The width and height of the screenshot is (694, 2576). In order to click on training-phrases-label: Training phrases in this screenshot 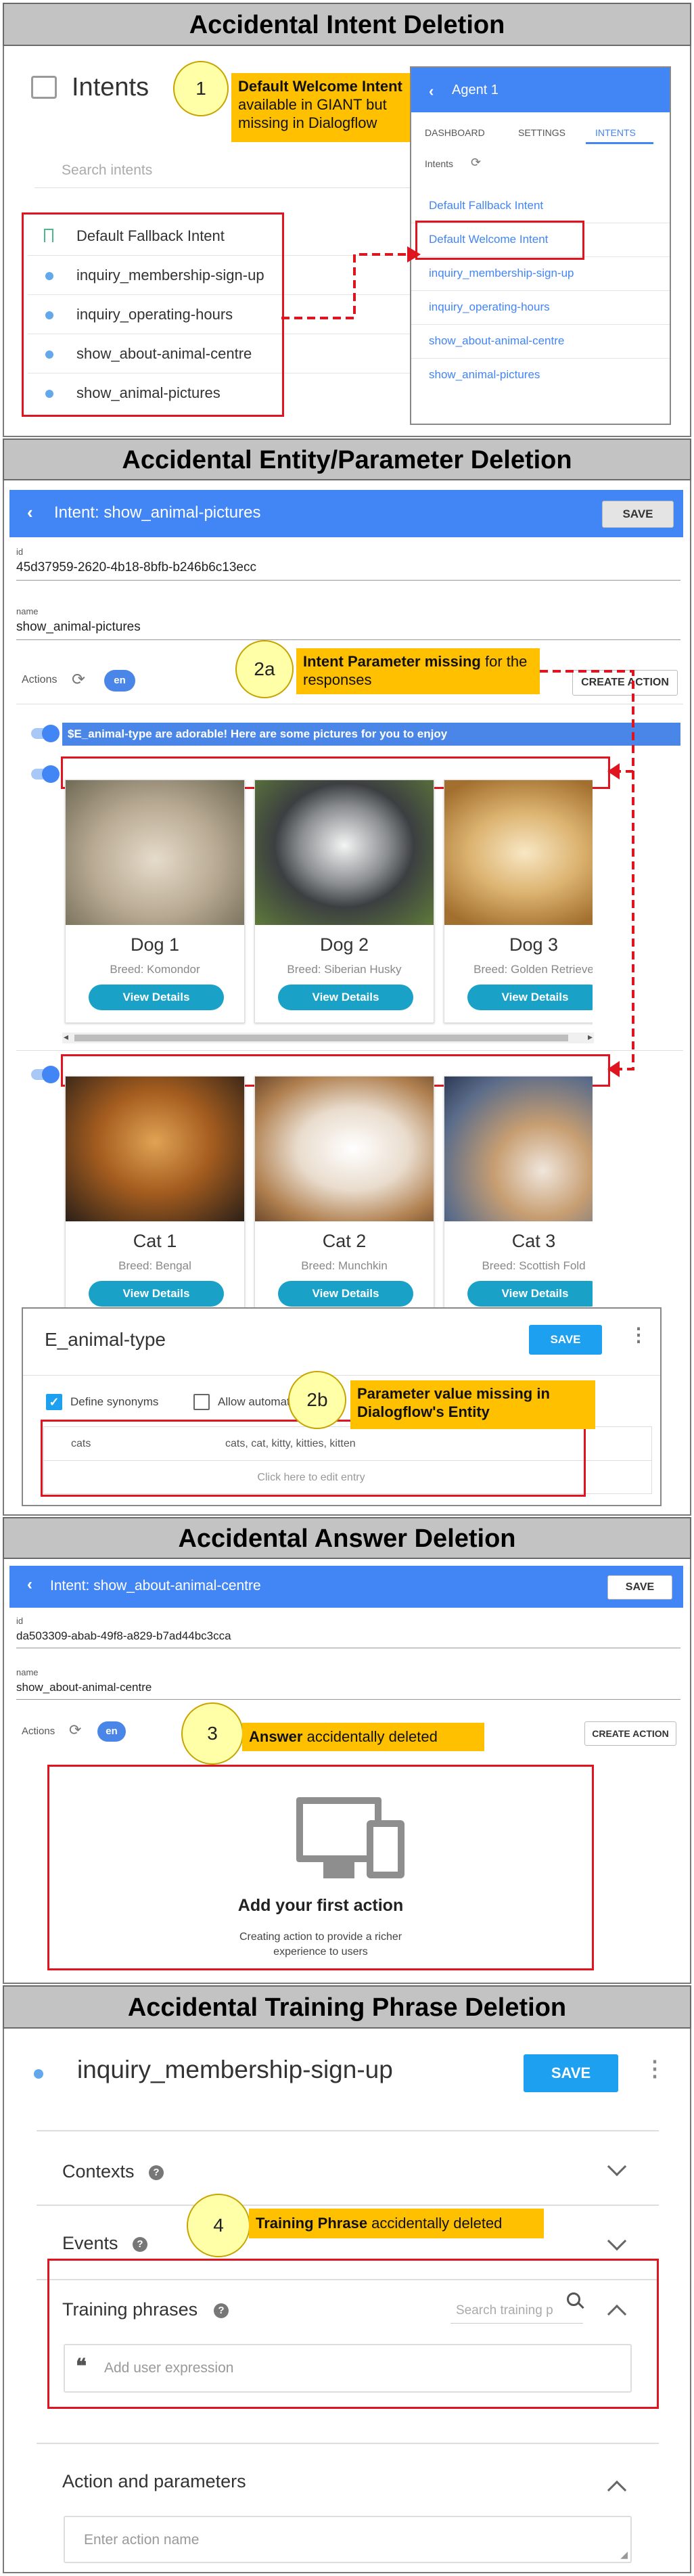, I will do `click(130, 2309)`.